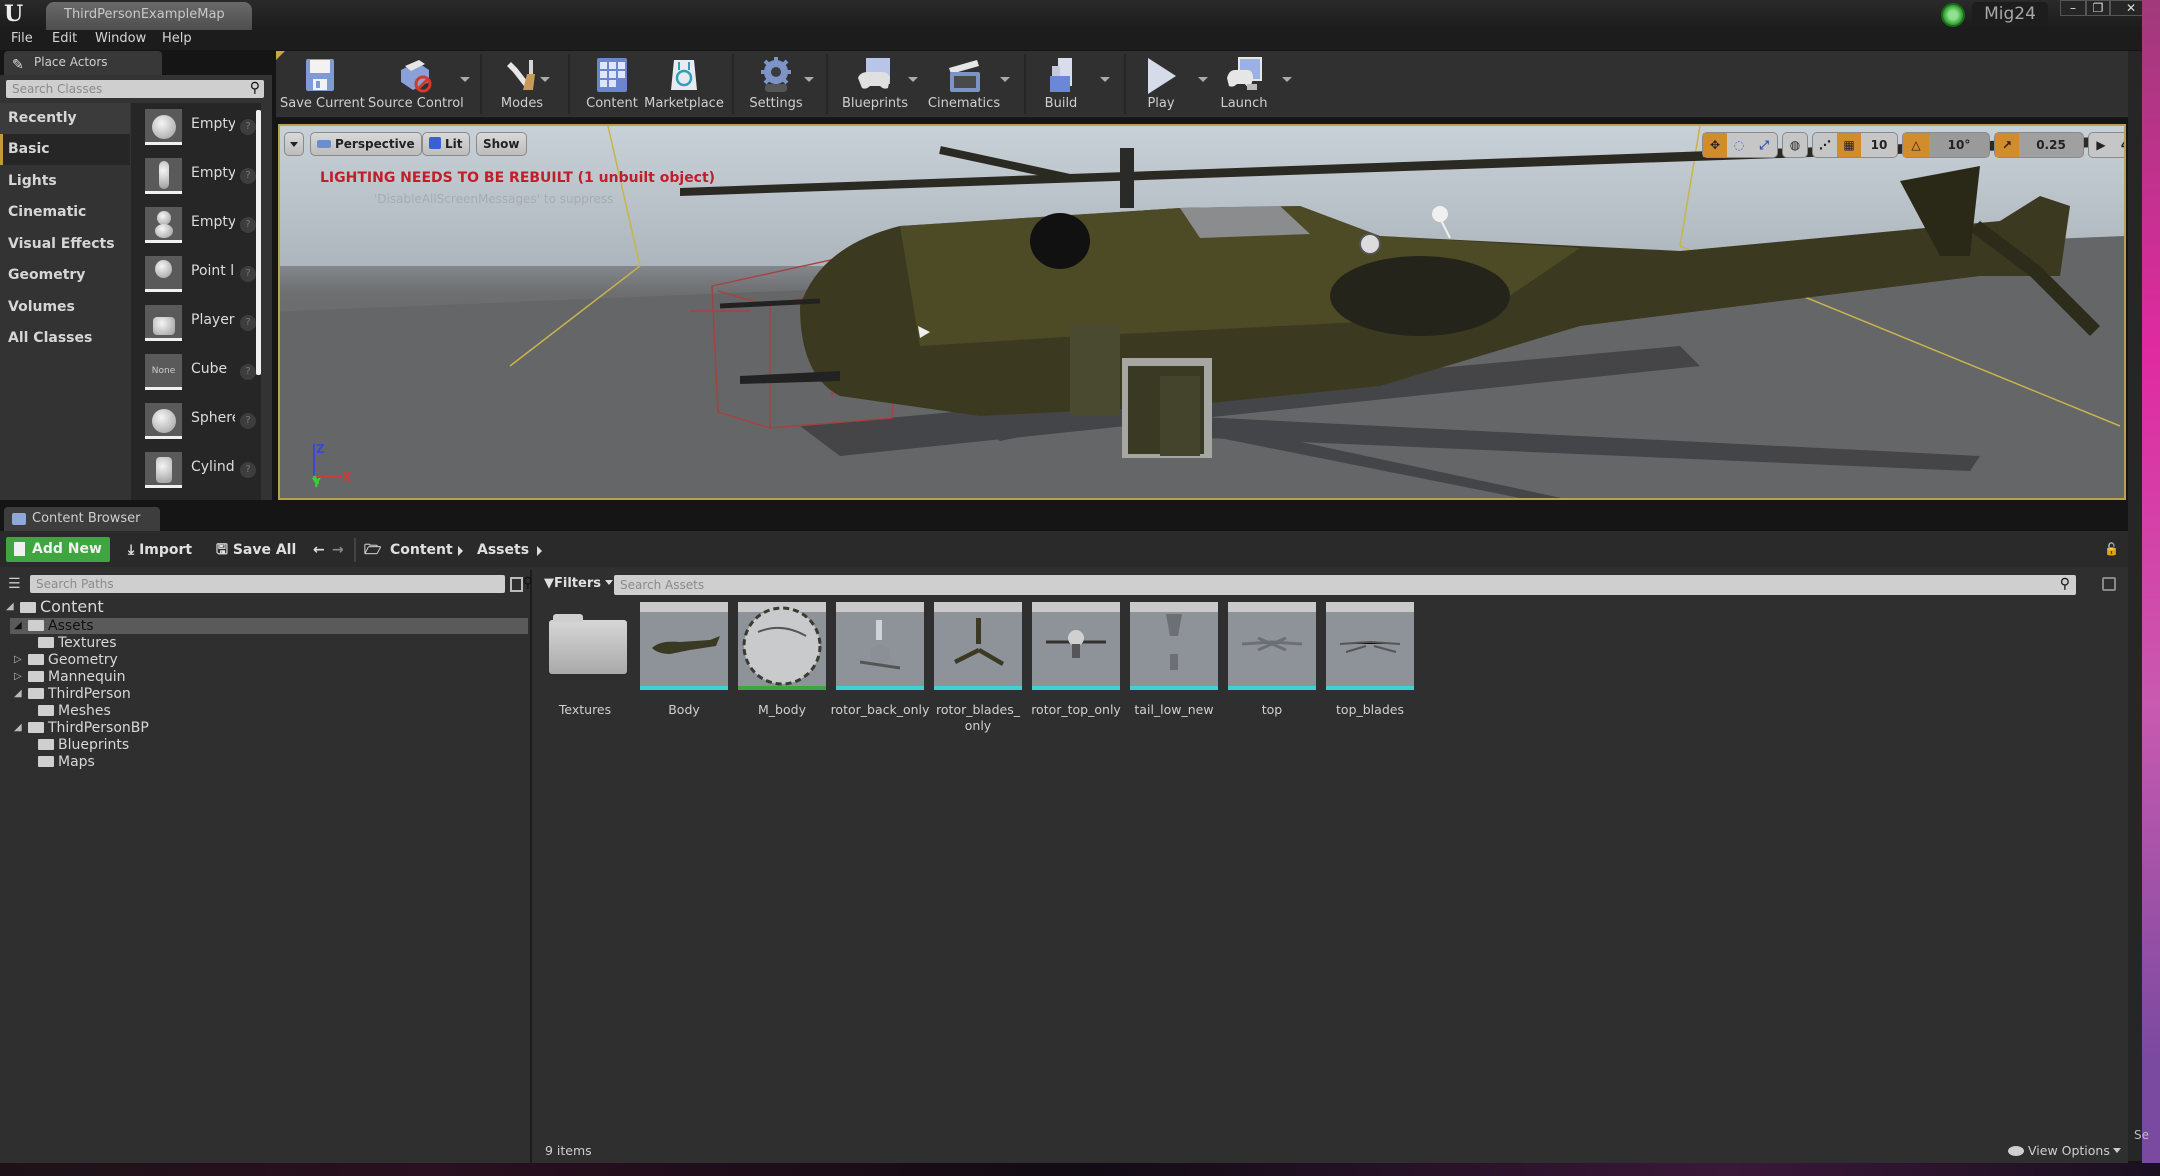 The image size is (2160, 1176). What do you see at coordinates (1272, 667) in the screenshot?
I see `asset-tile: top` at bounding box center [1272, 667].